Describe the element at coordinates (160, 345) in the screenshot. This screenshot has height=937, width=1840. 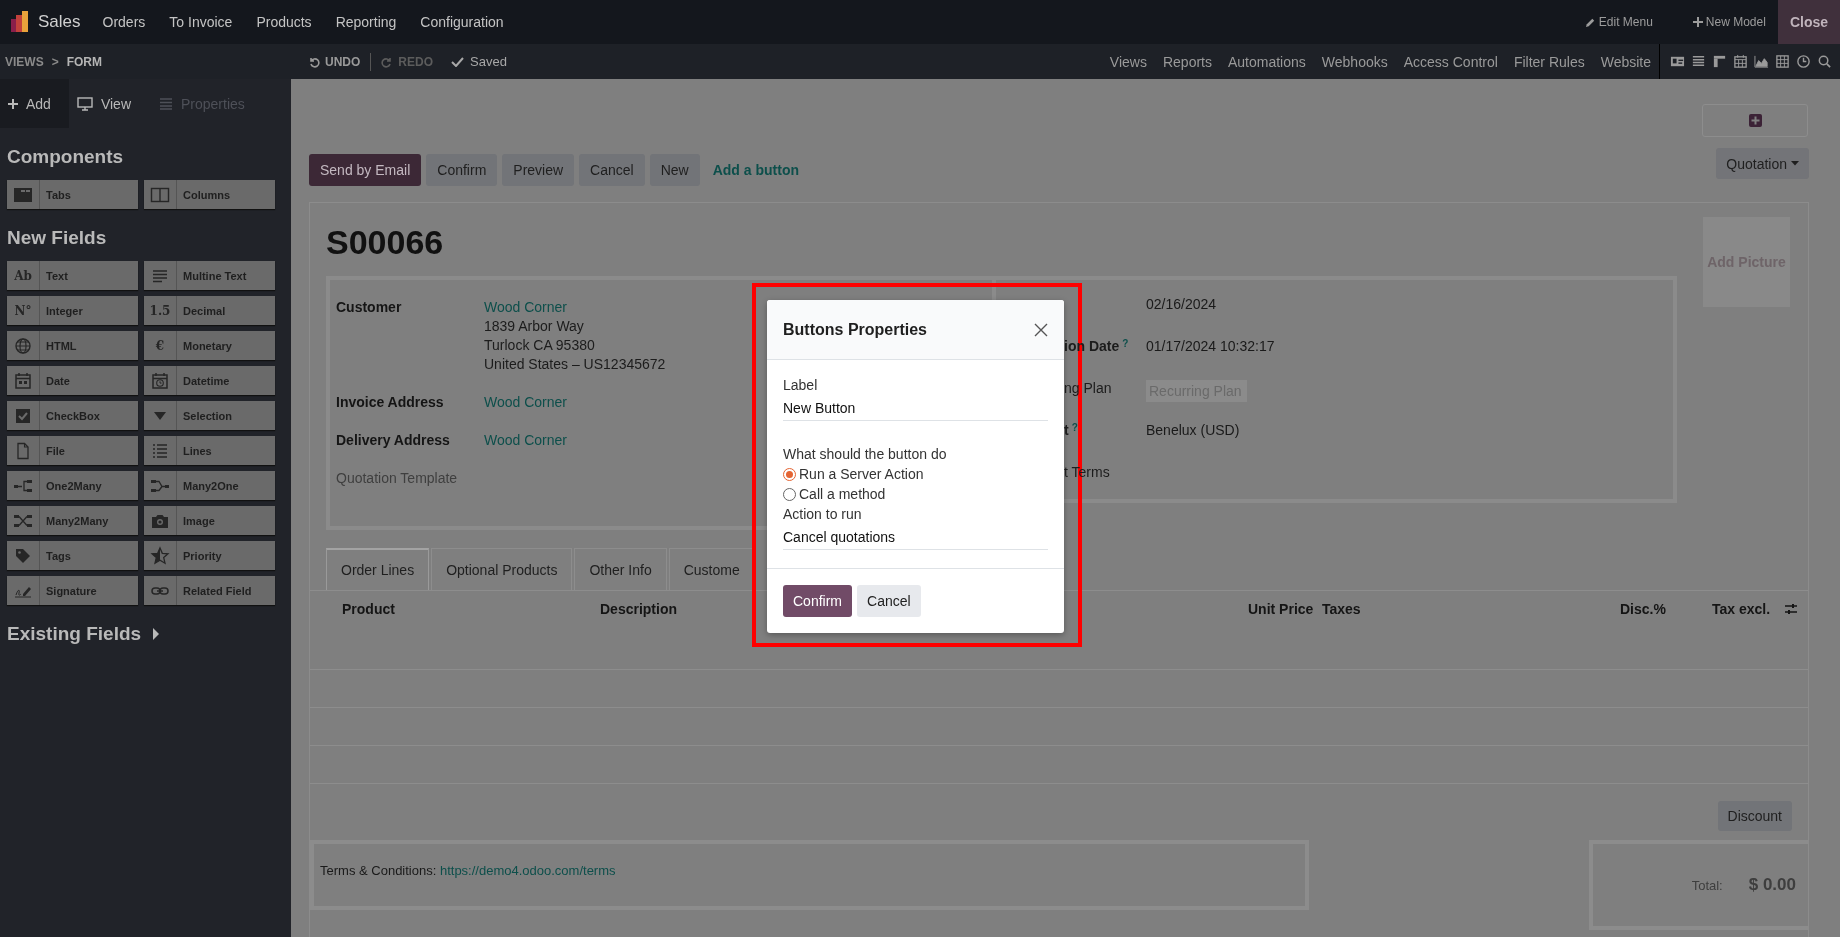
I see `field-type-icon: €` at that location.